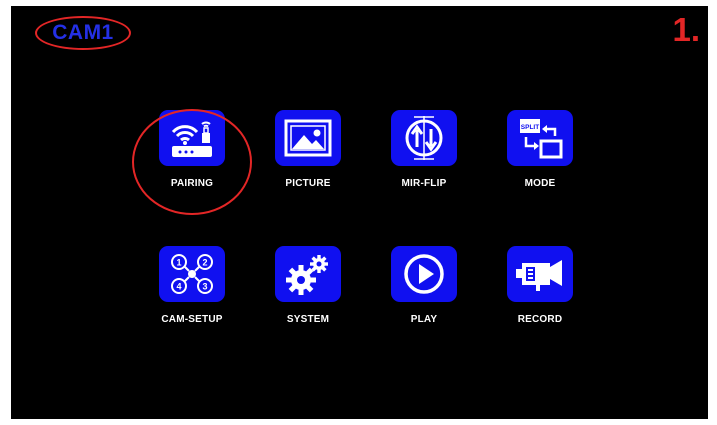 This screenshot has height=425, width=717. I want to click on menu-item-play: PLAY, so click(424, 285).